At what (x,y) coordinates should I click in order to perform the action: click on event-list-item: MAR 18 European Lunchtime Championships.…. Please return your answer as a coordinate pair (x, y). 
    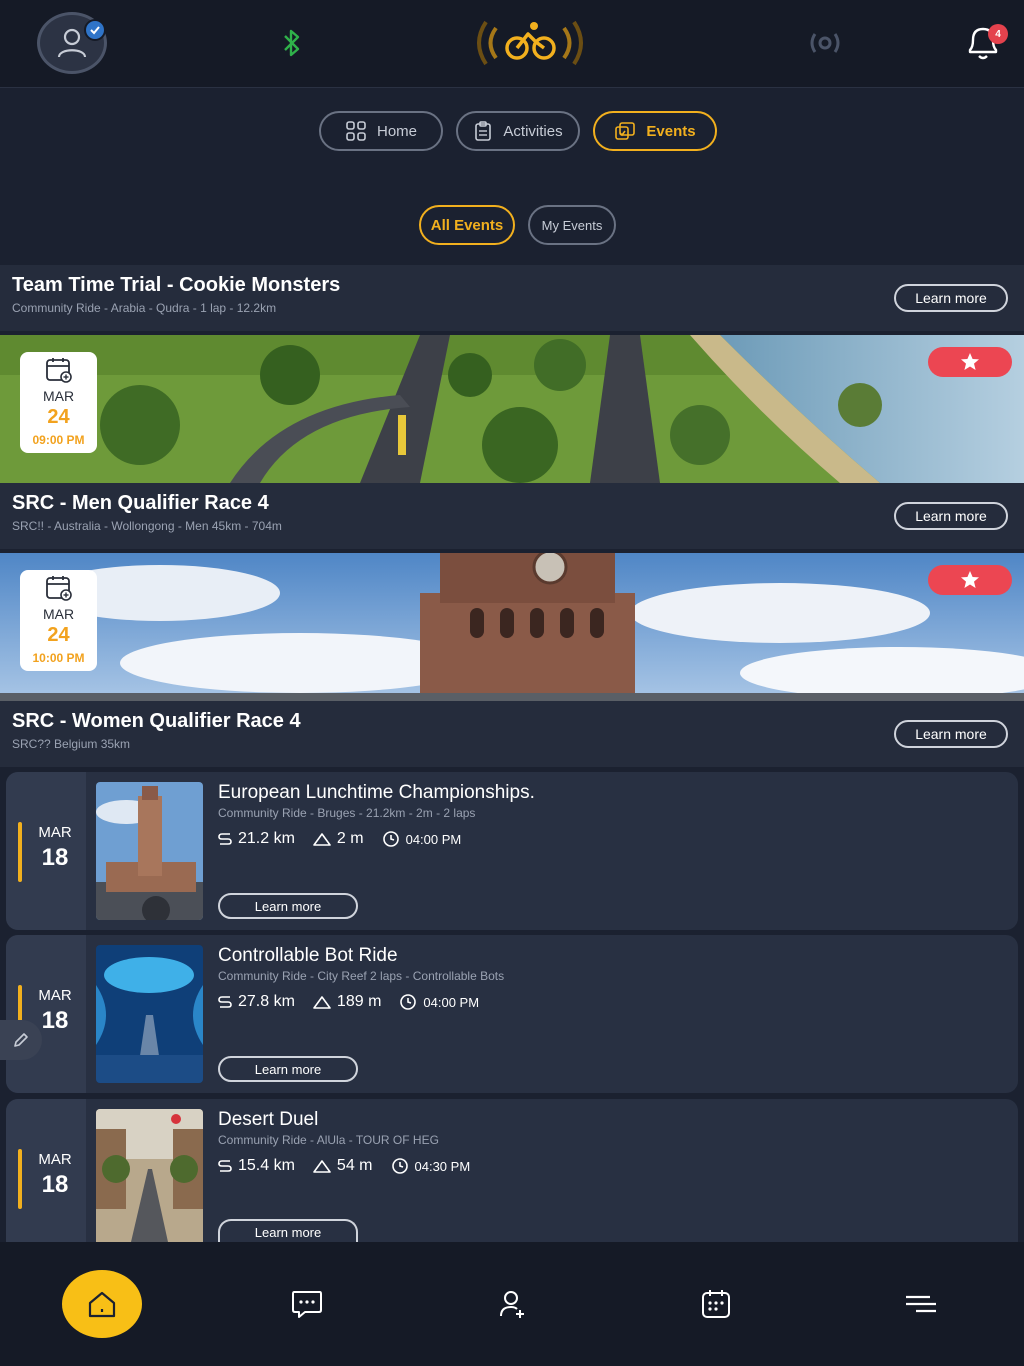
    Looking at the image, I should click on (512, 851).